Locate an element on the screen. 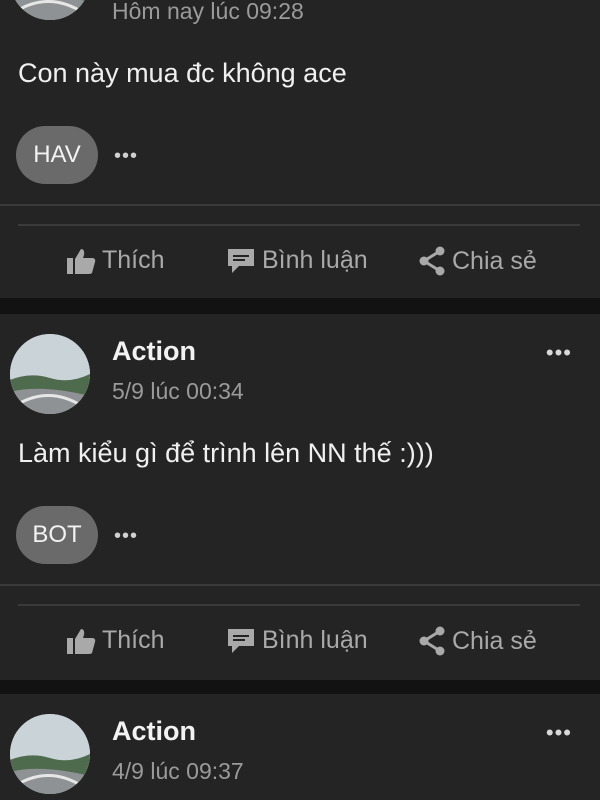 The image size is (600, 800). post-time: 5/9 lúc 00:34 is located at coordinates (178, 391).